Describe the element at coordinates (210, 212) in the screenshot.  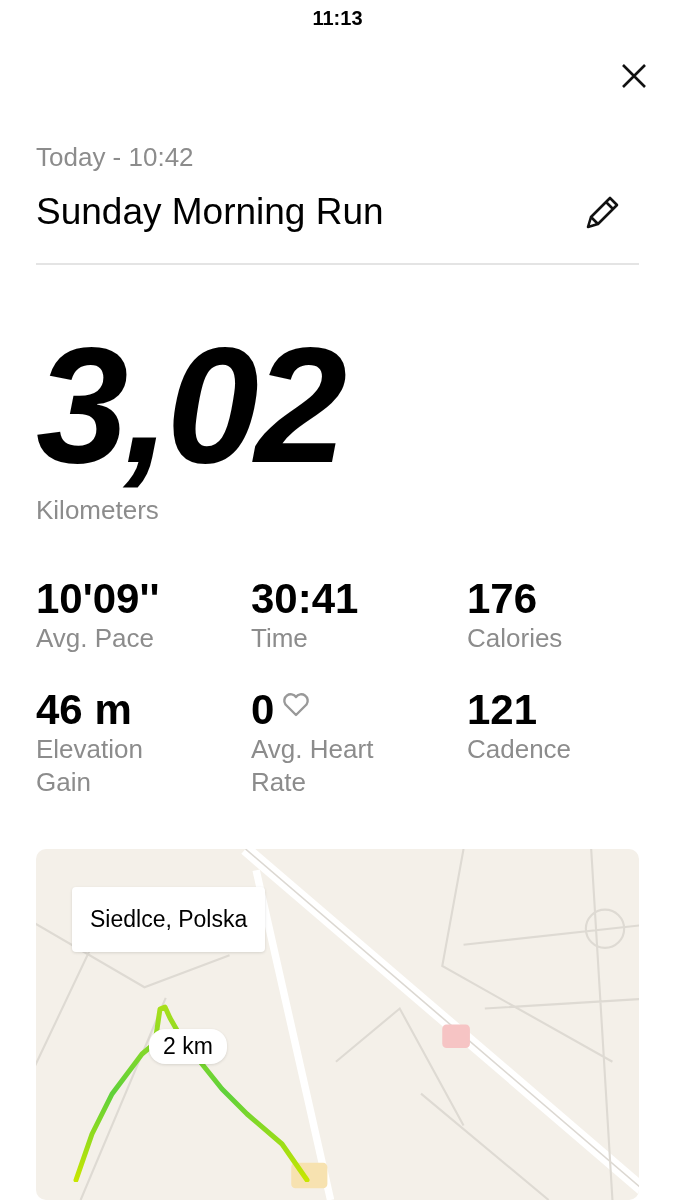
I see `activity-title: Sunday Morning Run` at that location.